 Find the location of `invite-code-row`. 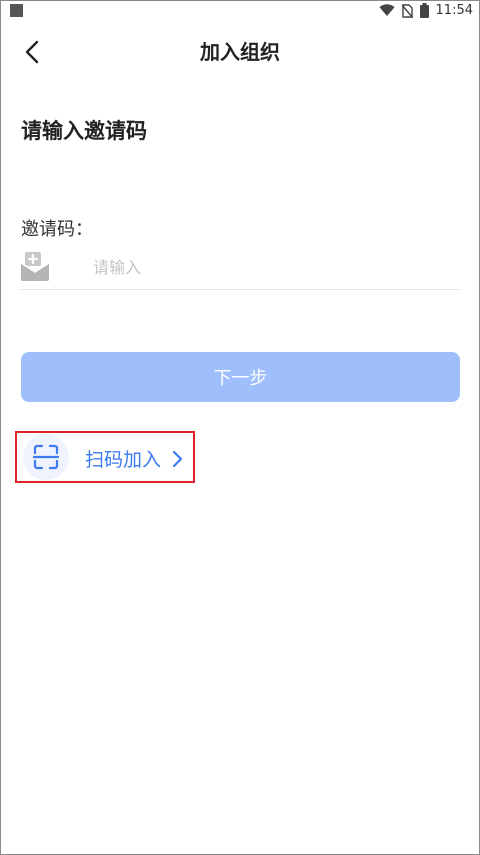

invite-code-row is located at coordinates (240, 268).